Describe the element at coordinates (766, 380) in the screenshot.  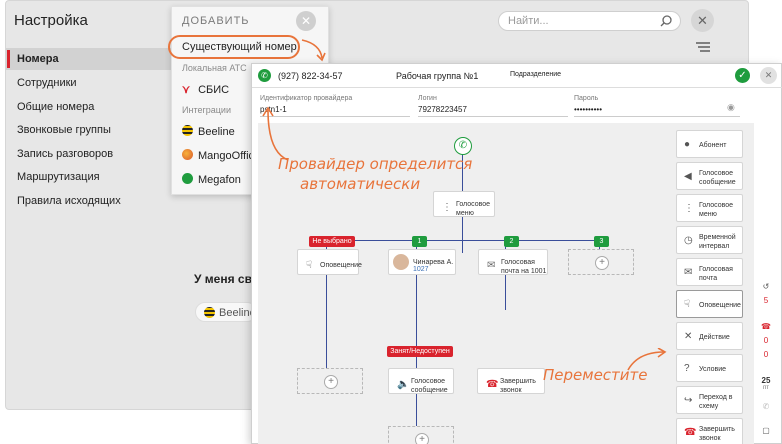
I see `date-day: 25` at that location.